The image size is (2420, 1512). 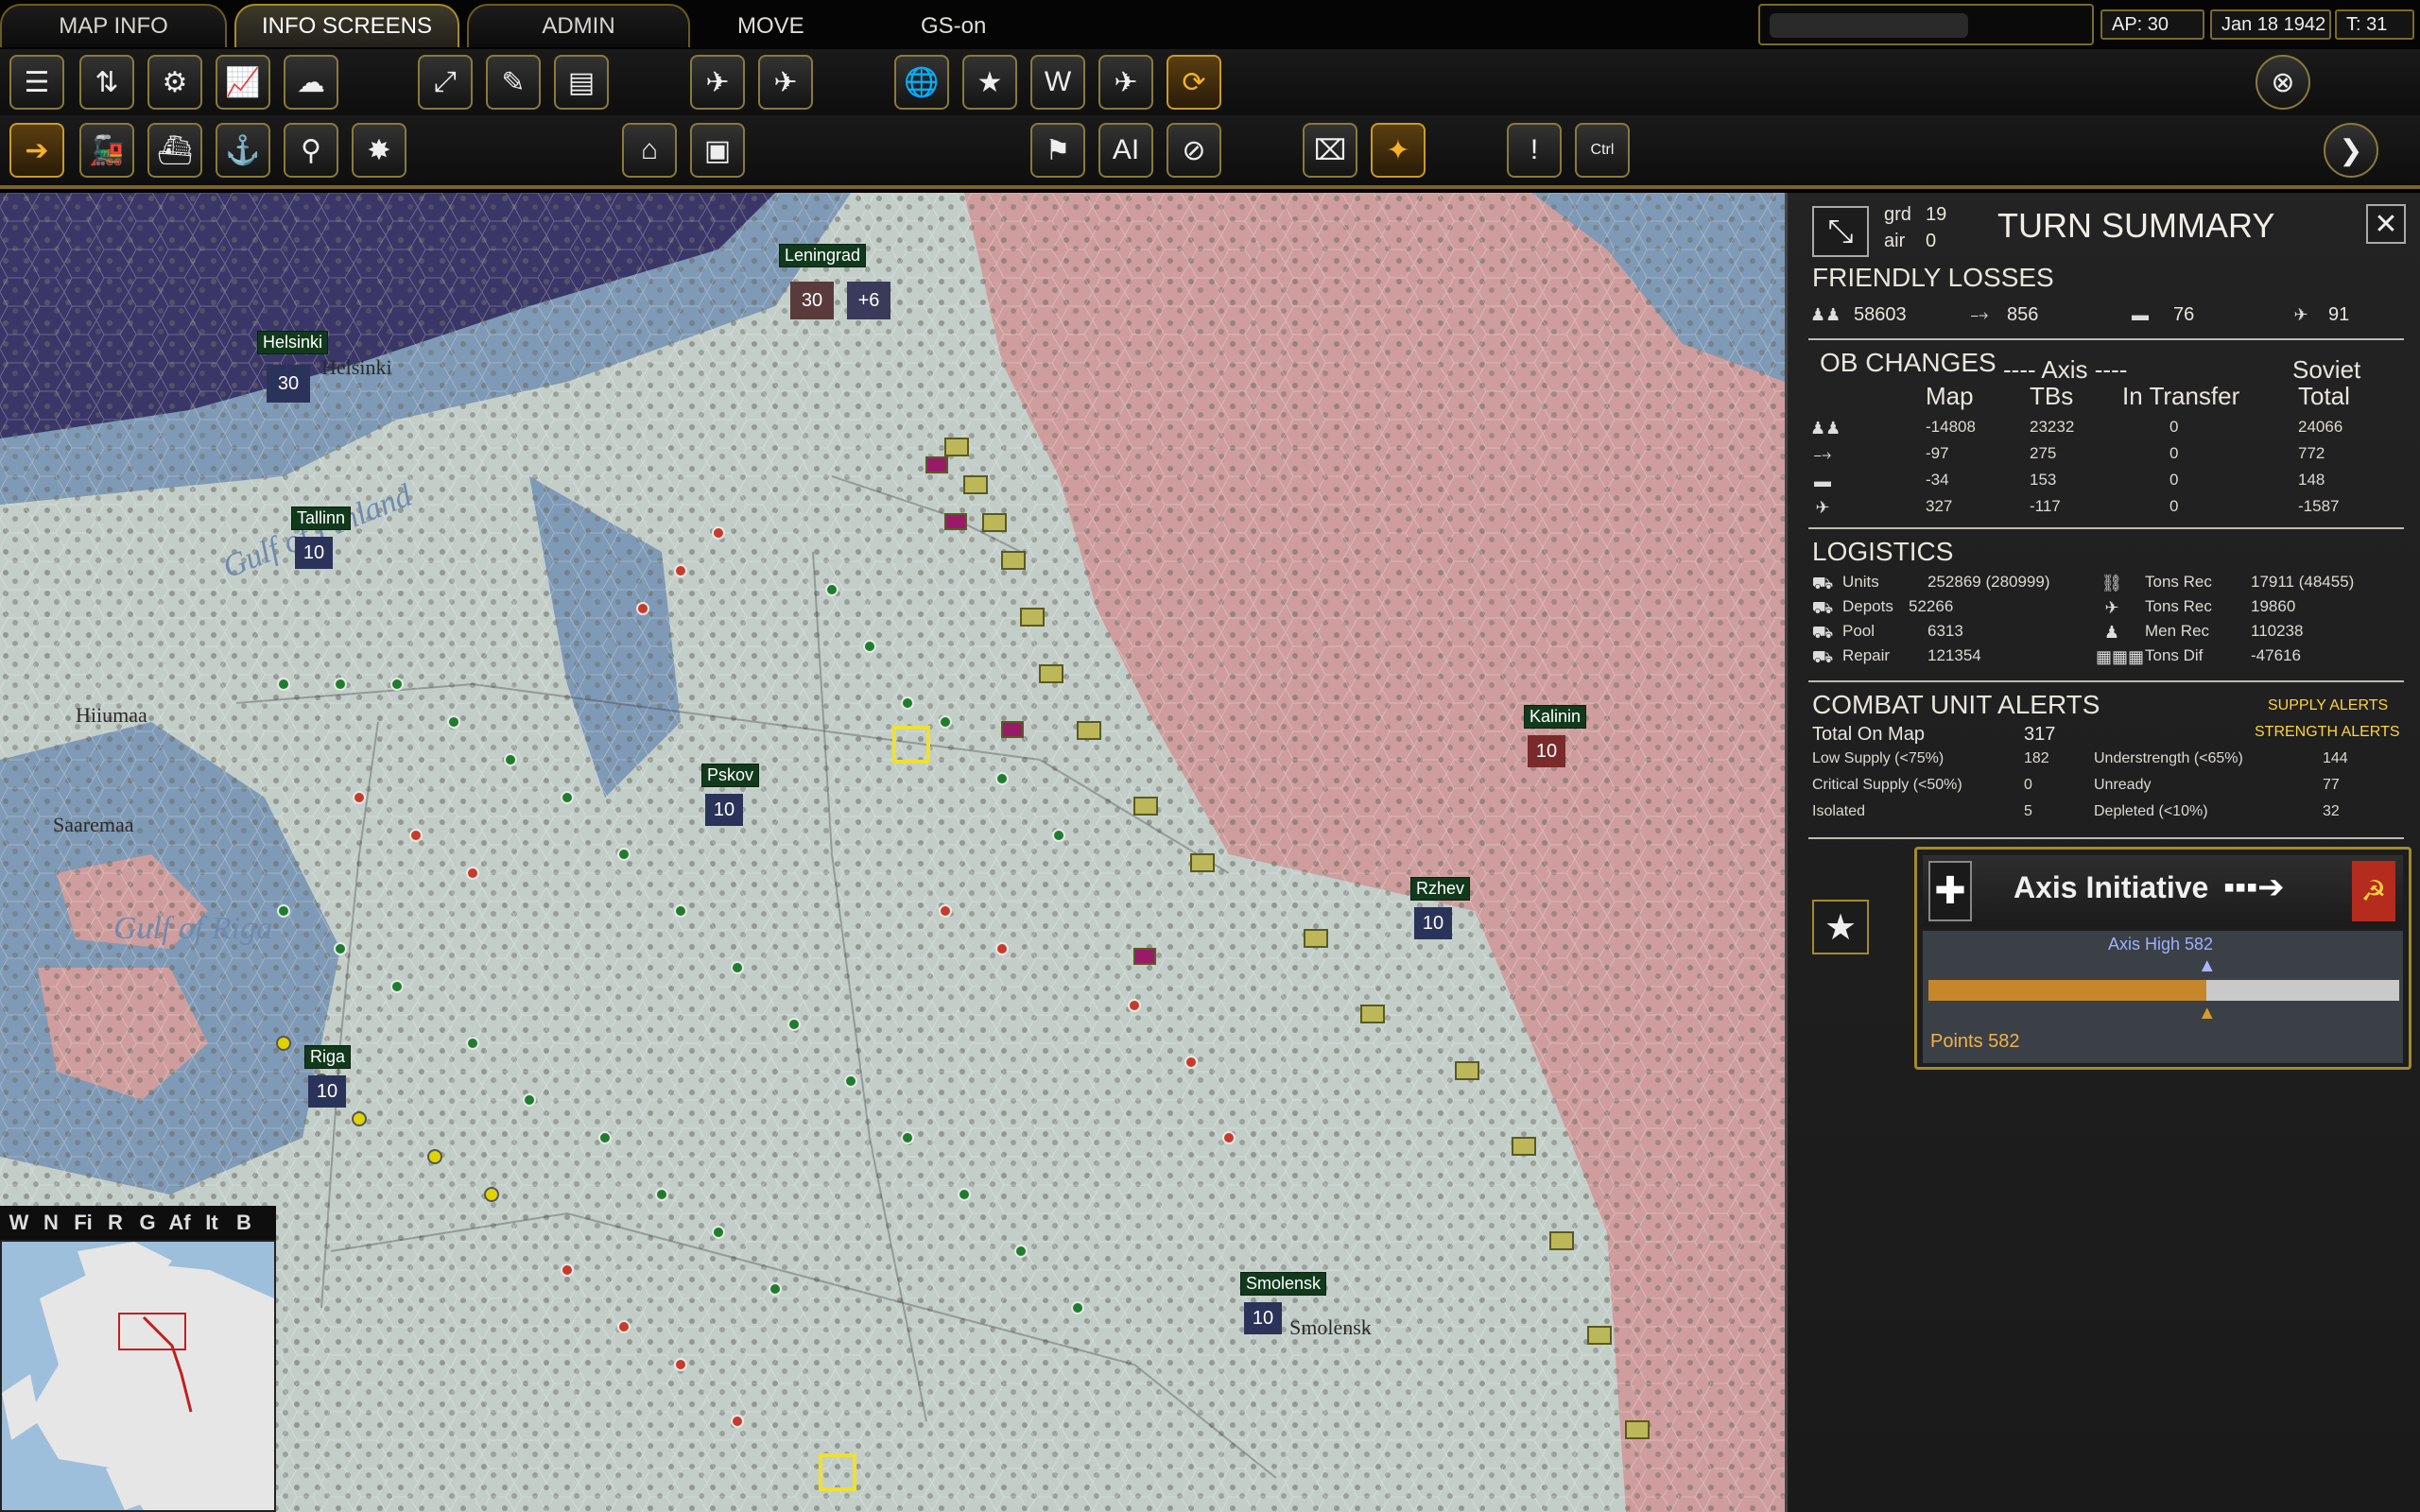 I want to click on airbase-icon: ✈, so click(x=717, y=82).